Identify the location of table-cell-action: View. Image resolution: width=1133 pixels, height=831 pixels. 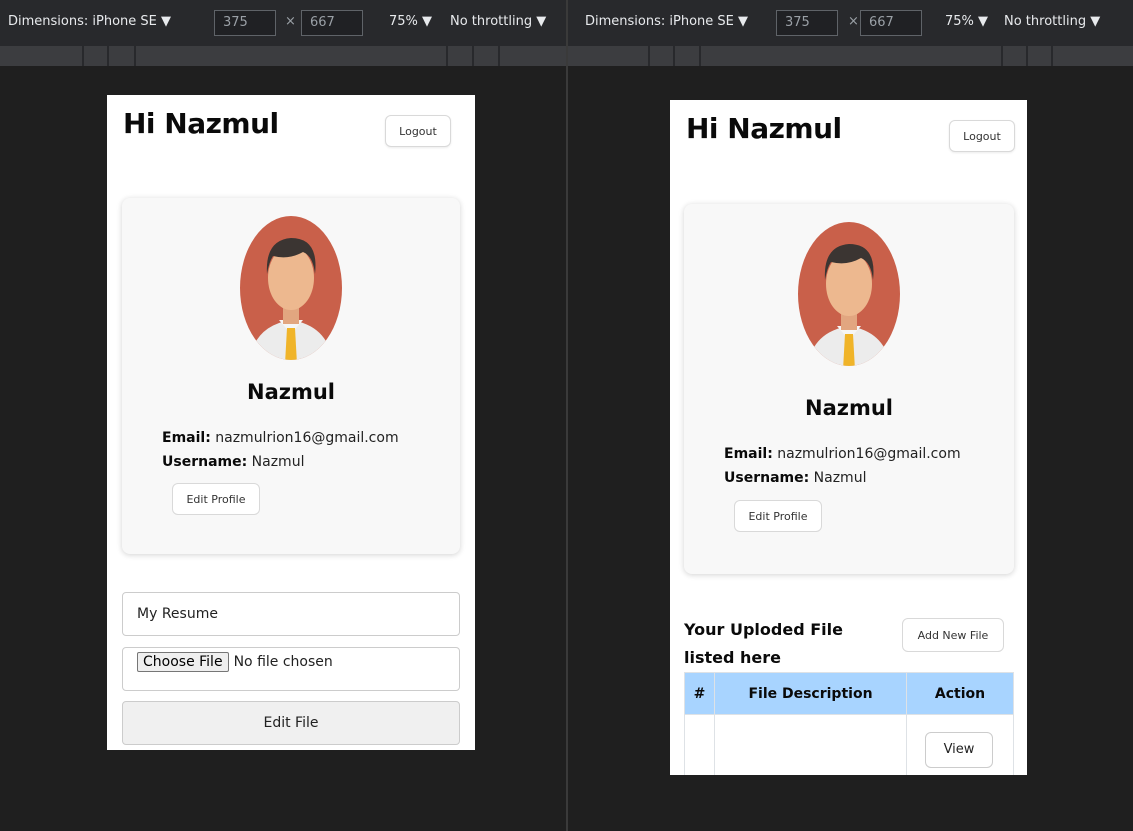
(960, 744).